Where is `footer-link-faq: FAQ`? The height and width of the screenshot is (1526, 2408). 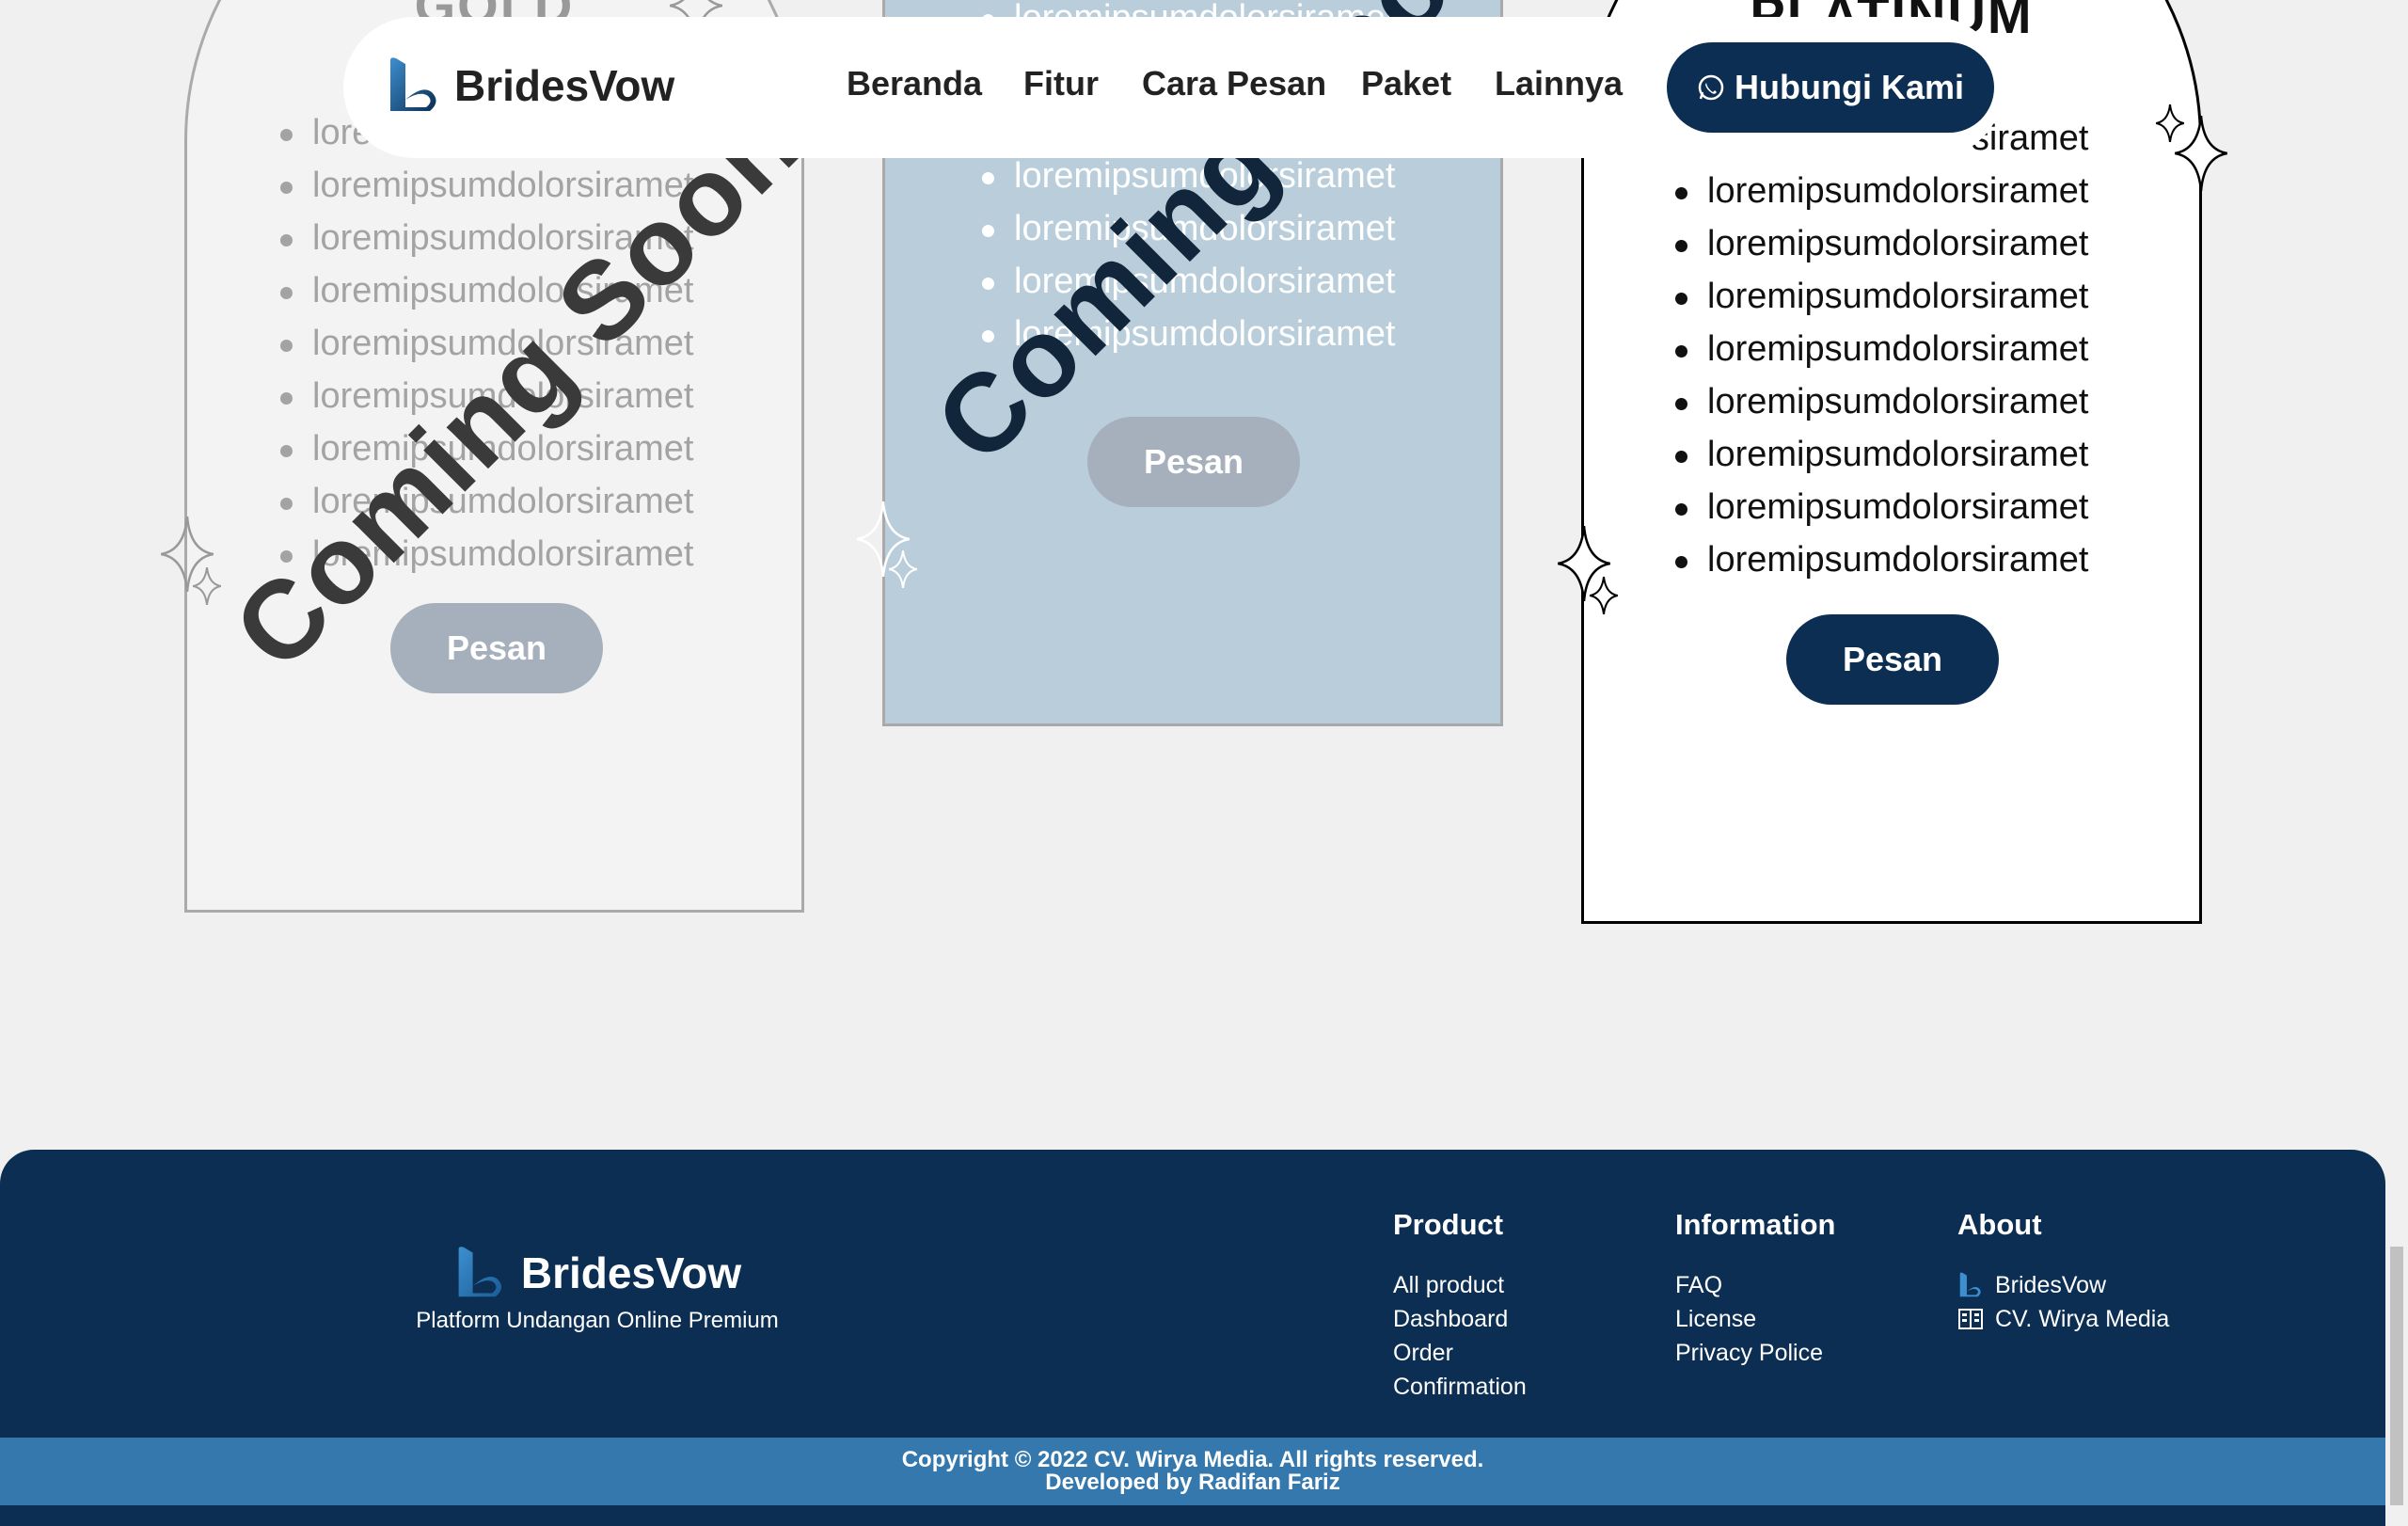 footer-link-faq: FAQ is located at coordinates (1756, 1285).